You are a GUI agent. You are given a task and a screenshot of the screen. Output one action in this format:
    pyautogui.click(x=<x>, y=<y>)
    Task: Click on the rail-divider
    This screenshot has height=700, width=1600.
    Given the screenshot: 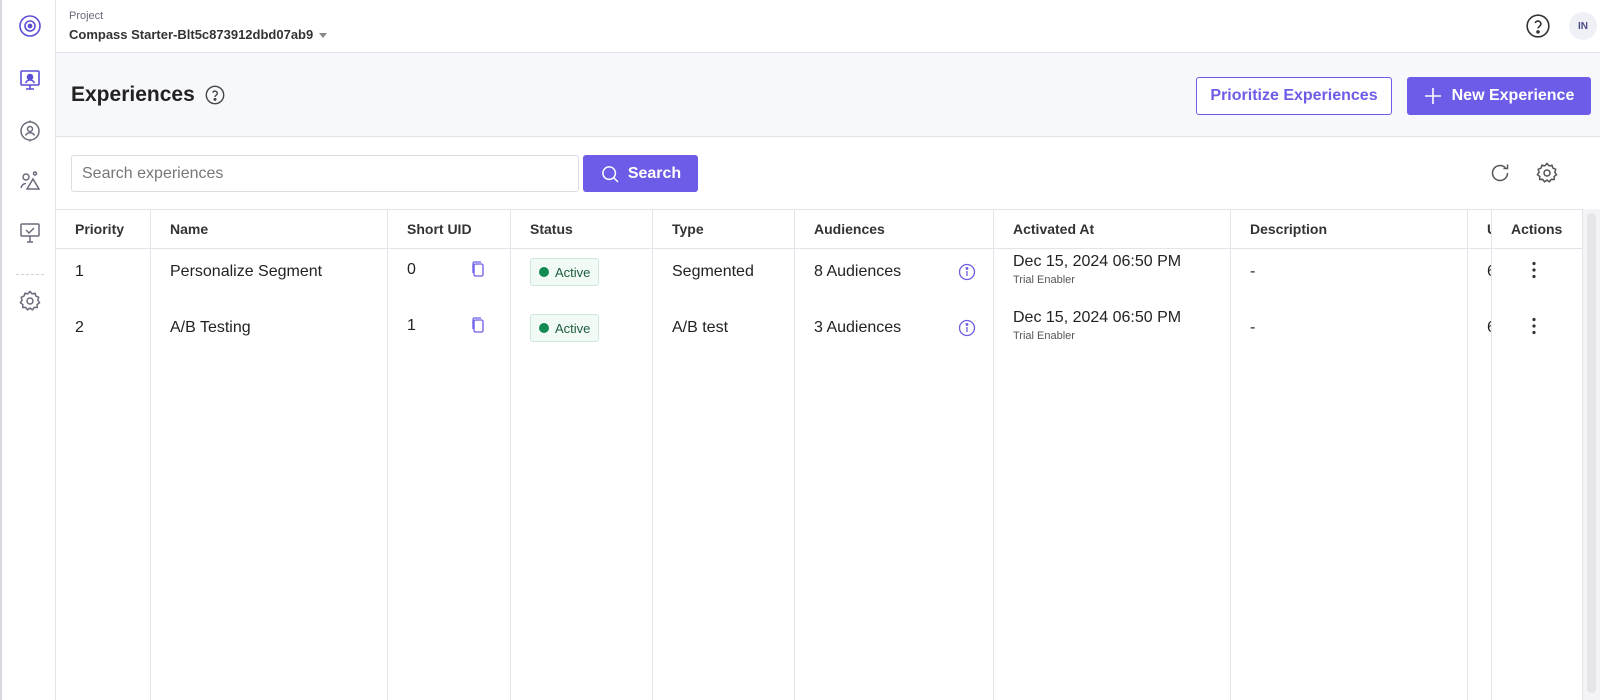 What is the action you would take?
    pyautogui.click(x=30, y=274)
    